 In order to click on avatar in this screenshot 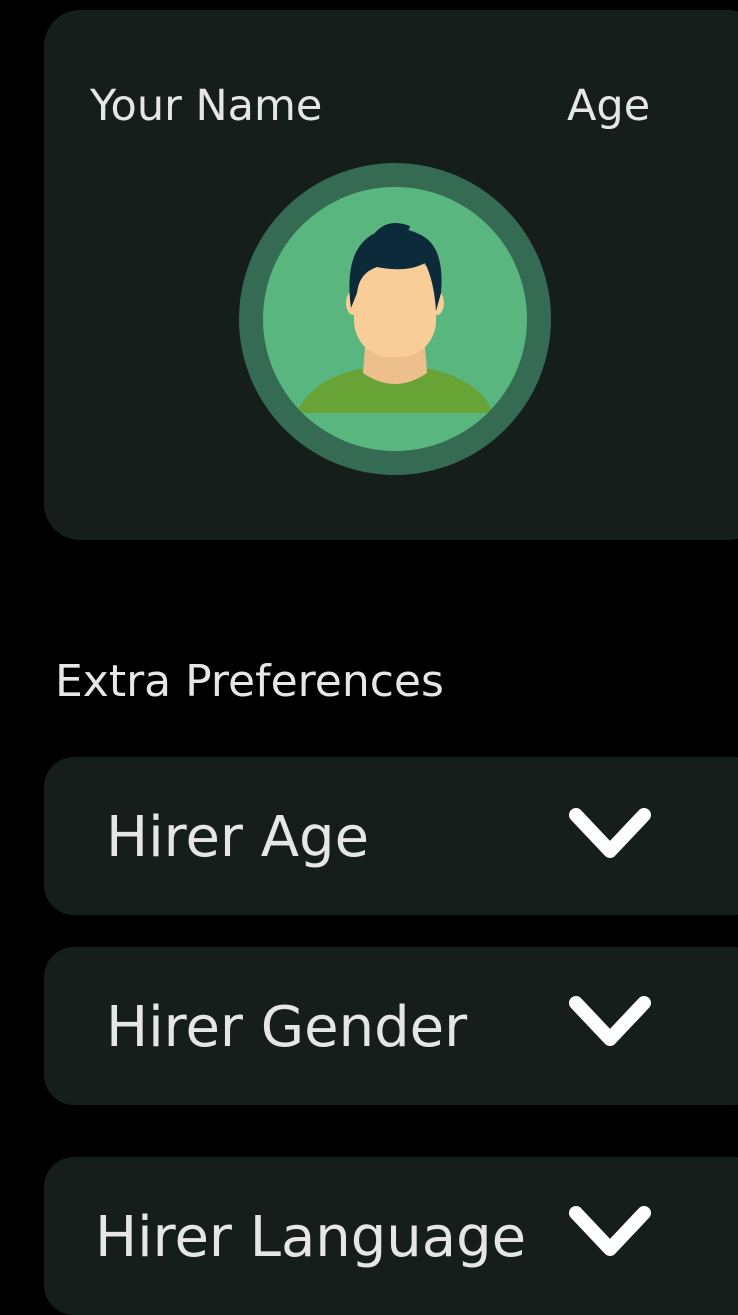, I will do `click(395, 319)`.